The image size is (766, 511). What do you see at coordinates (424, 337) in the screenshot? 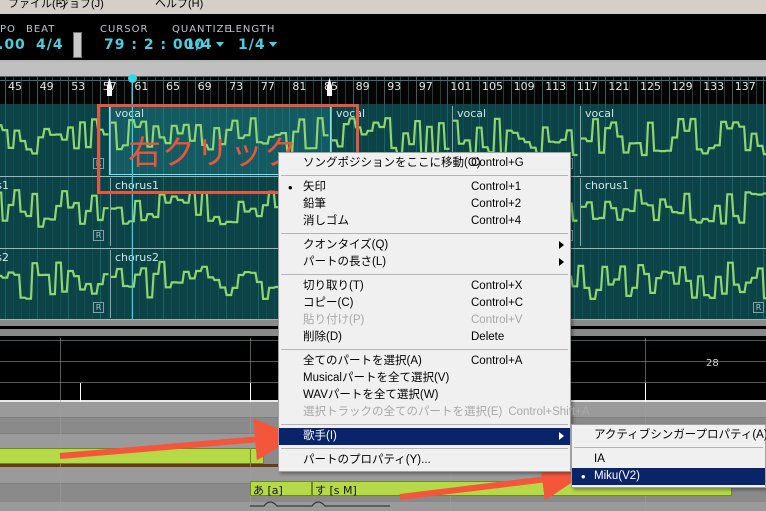
I see `menu-item: 削除(D) Delete` at bounding box center [424, 337].